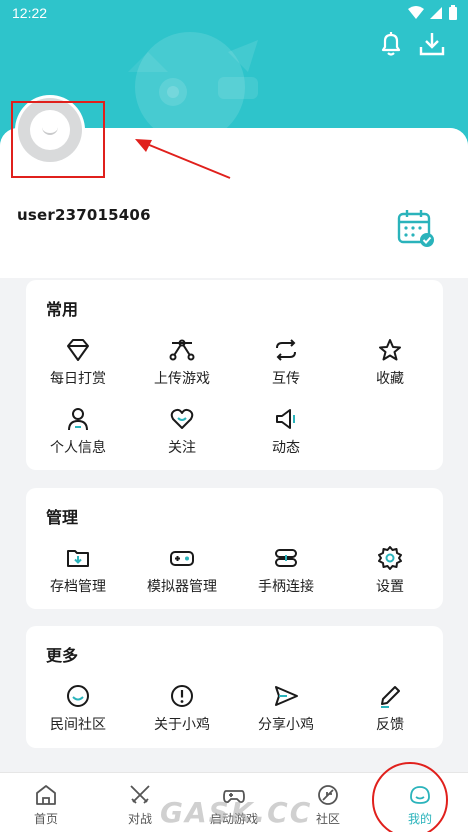  I want to click on calendar-checkin-icon, so click(416, 228).